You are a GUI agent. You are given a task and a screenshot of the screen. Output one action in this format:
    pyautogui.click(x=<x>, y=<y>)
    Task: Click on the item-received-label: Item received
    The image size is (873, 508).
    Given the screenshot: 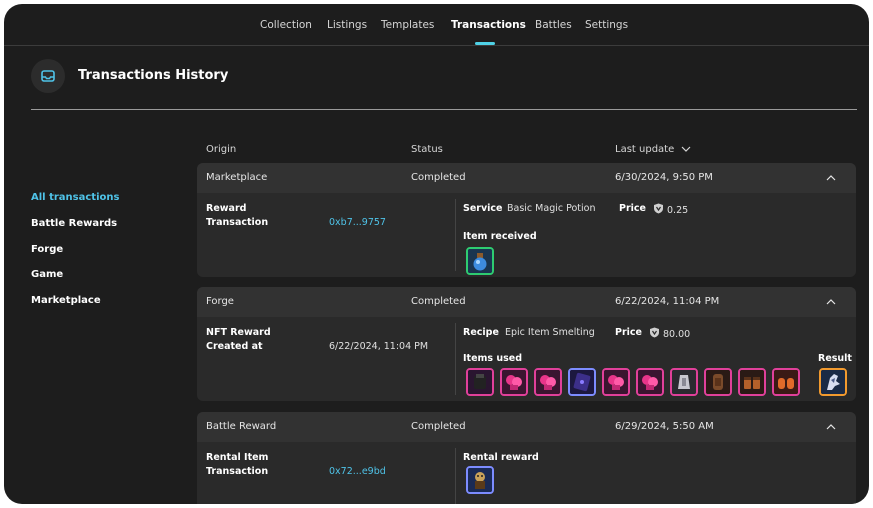 What is the action you would take?
    pyautogui.click(x=500, y=236)
    